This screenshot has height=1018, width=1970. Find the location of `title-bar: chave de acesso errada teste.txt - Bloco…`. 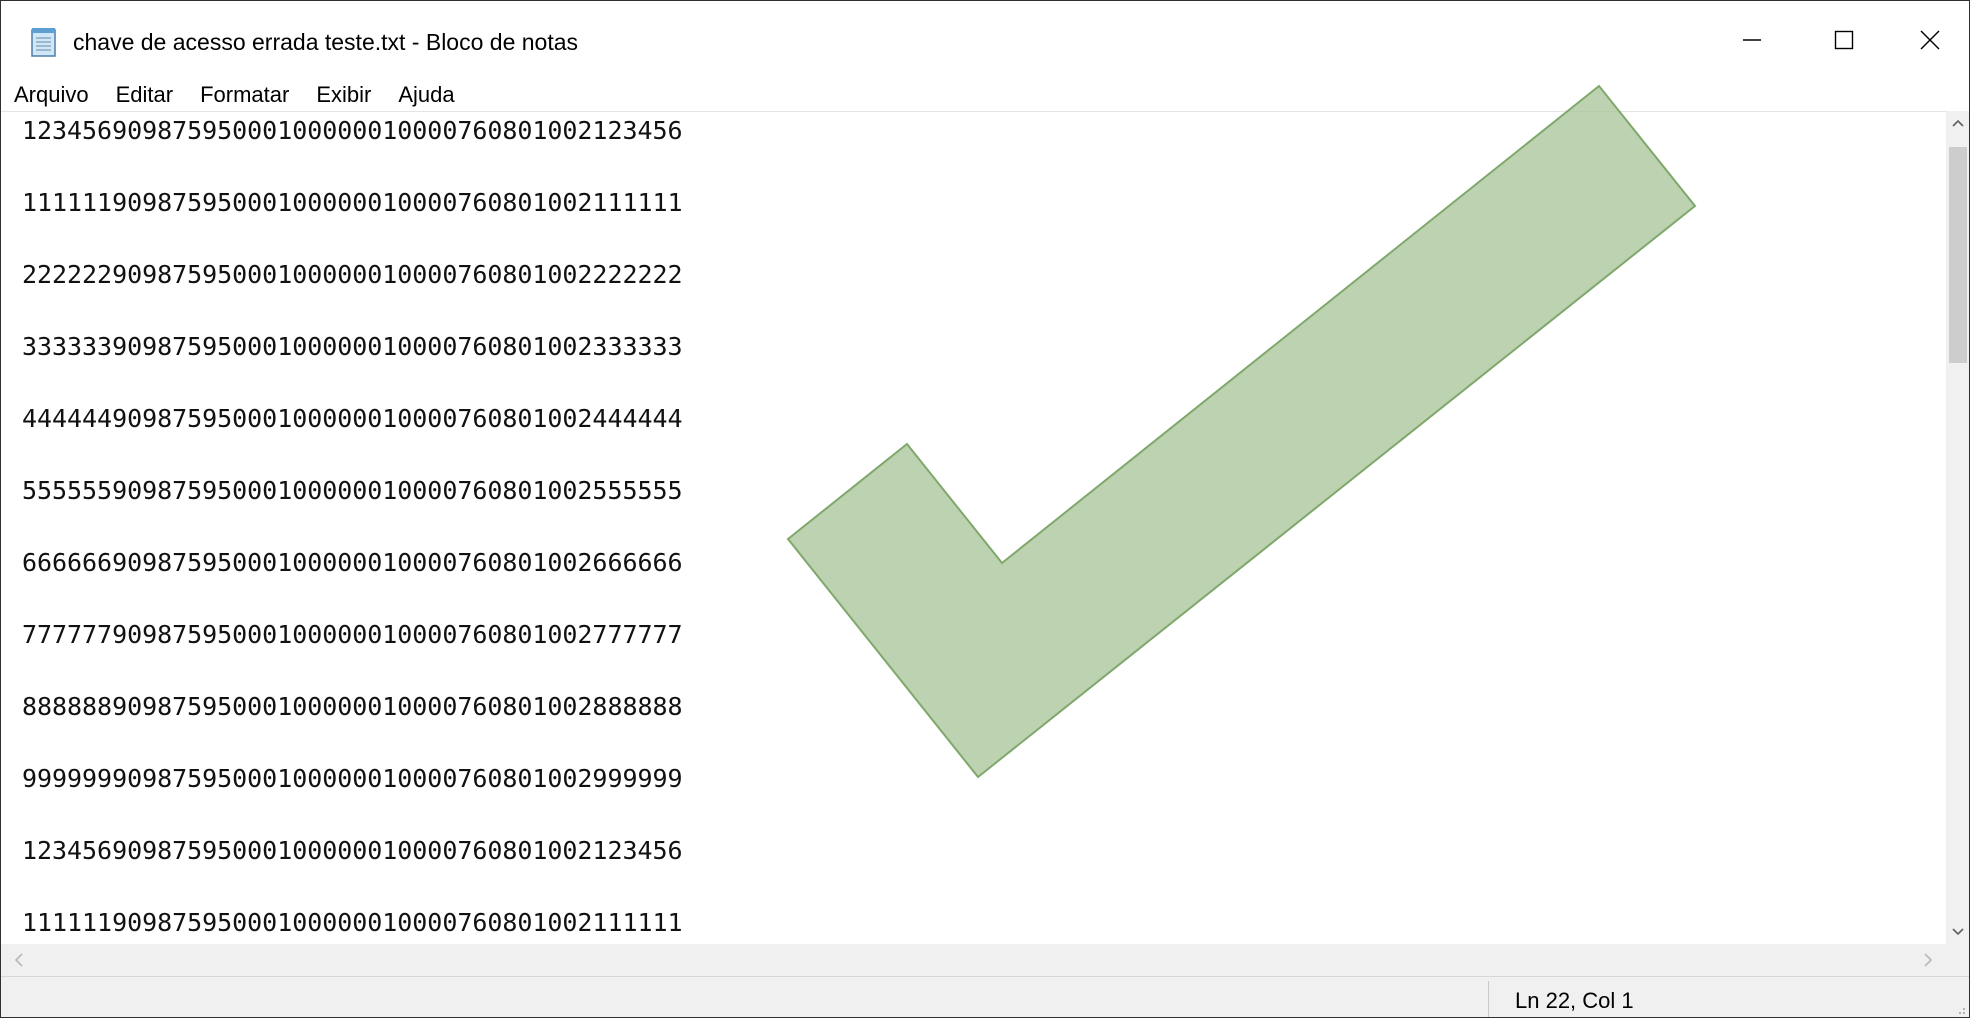

title-bar: chave de acesso errada teste.txt - Bloco… is located at coordinates (985, 40).